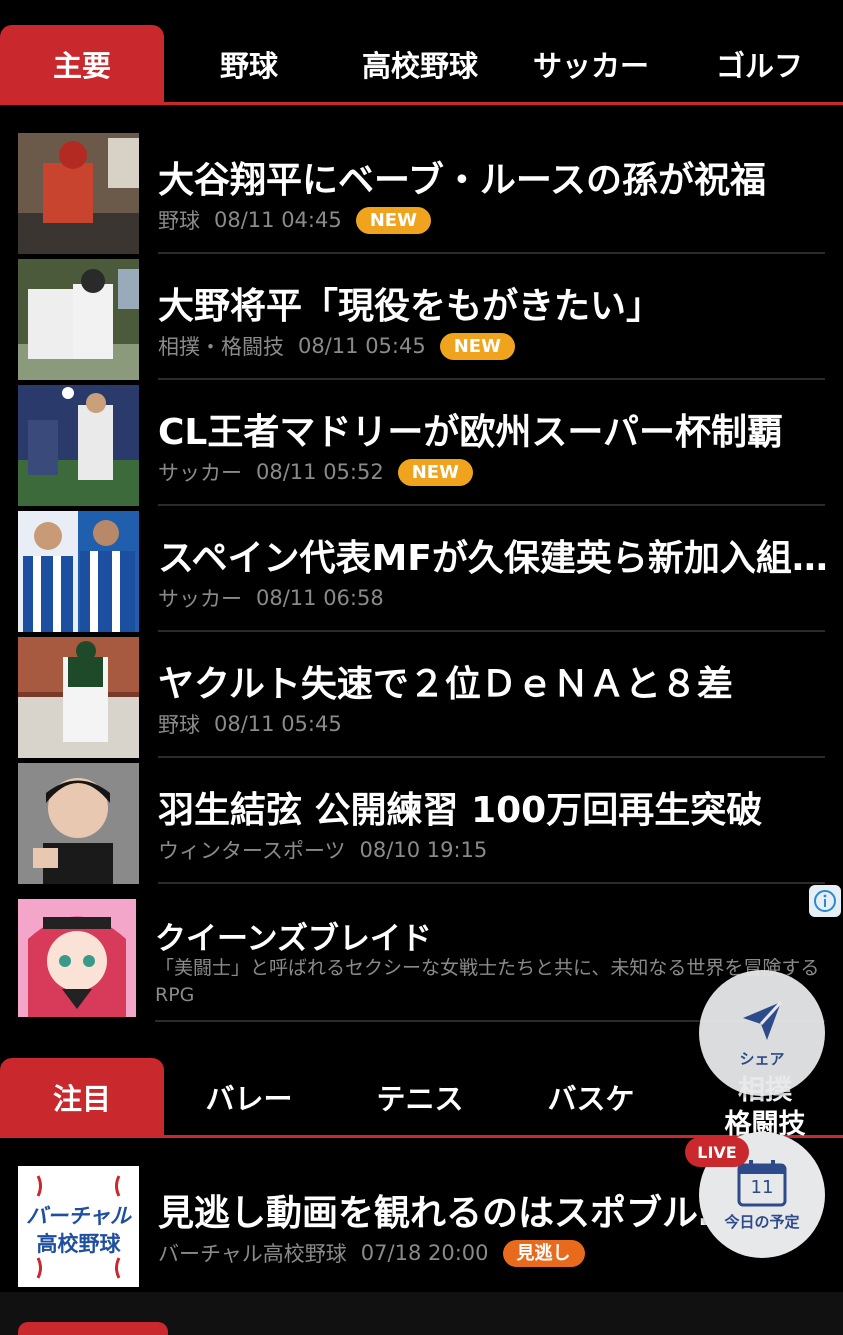 The width and height of the screenshot is (843, 1335). Describe the element at coordinates (591, 1097) in the screenshot. I see `tab-basketball: バスケ` at that location.